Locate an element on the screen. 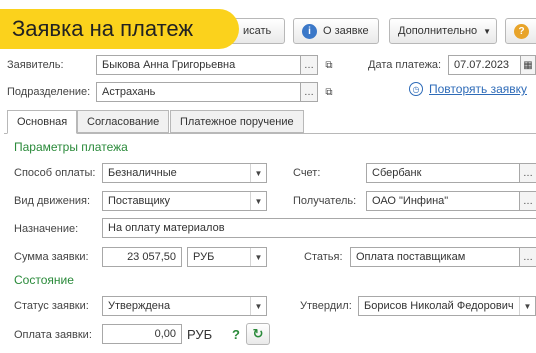 The height and width of the screenshot is (353, 536). applicant-value: Быкова Анна Григорьевна is located at coordinates (169, 65).